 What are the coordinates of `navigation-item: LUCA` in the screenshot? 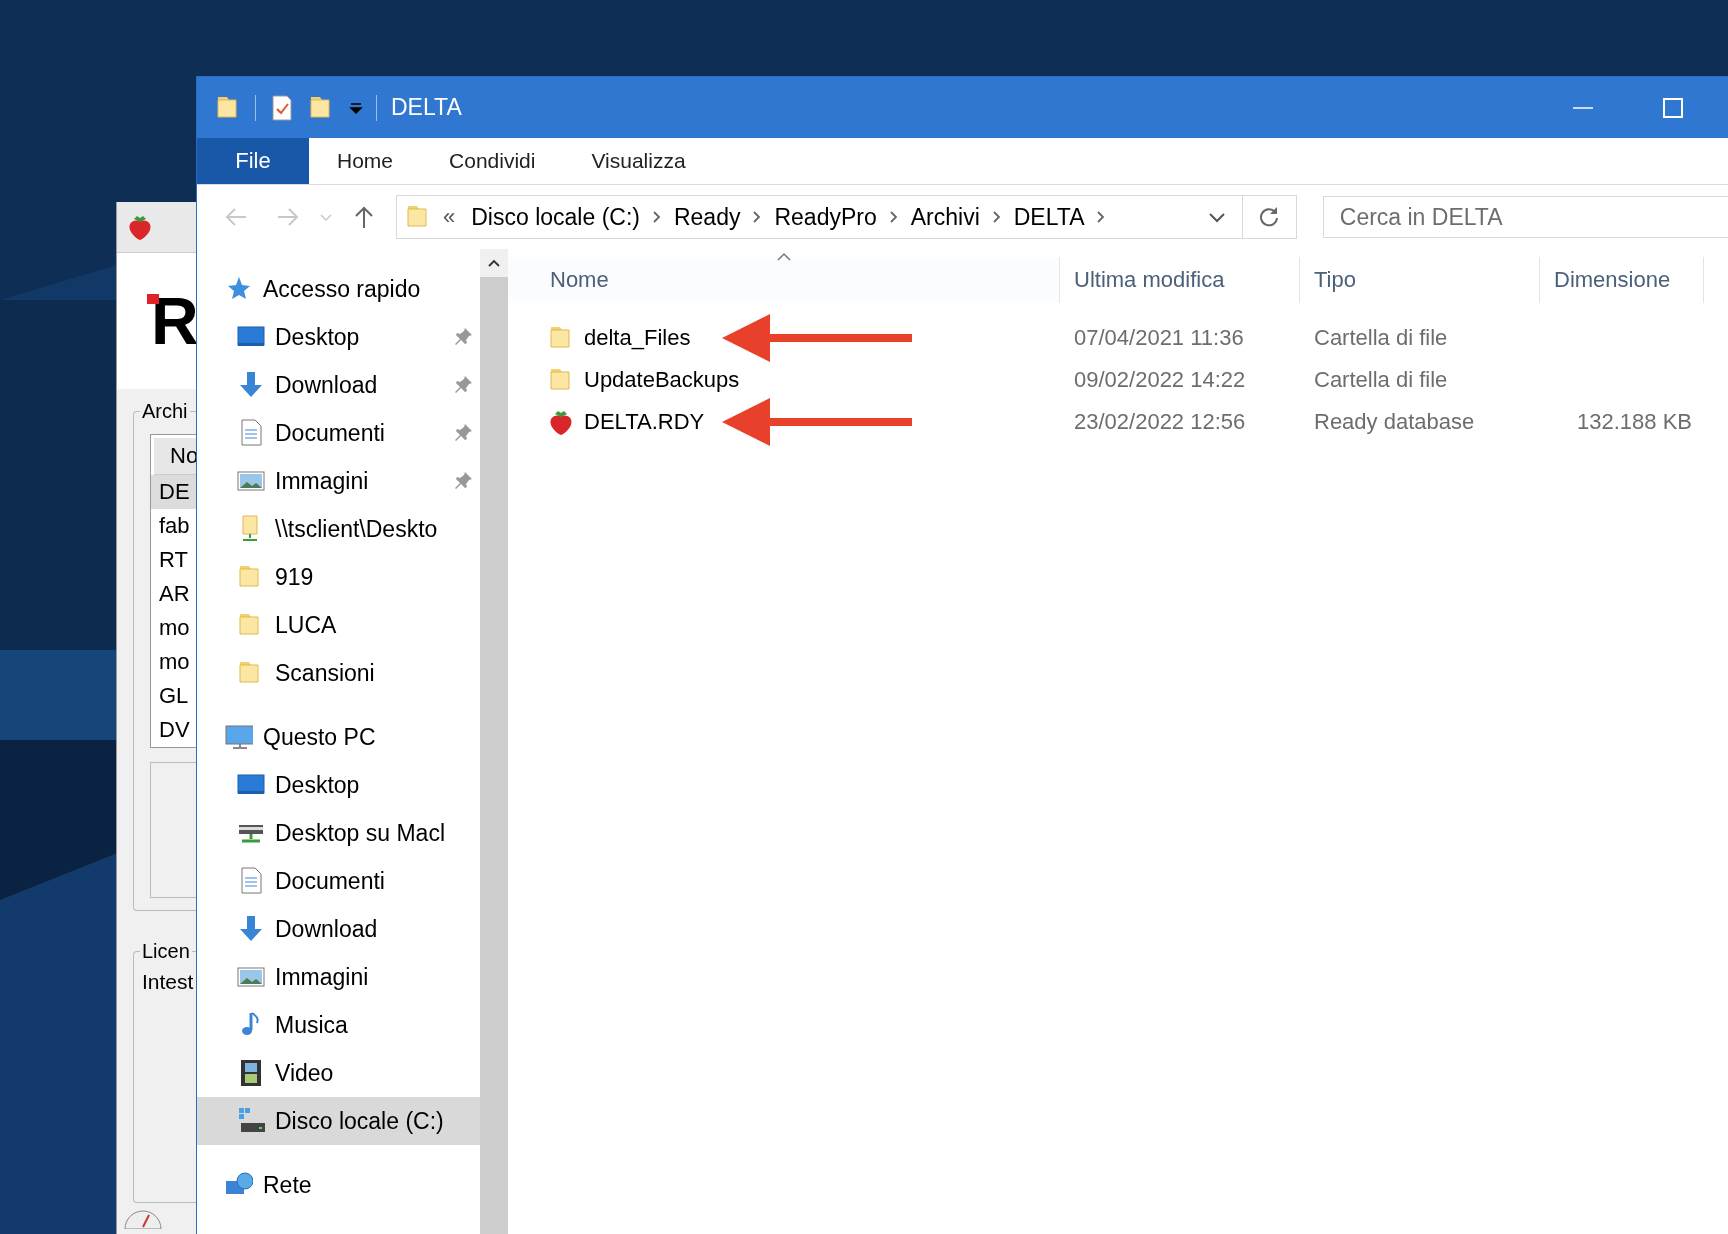 It's located at (338, 625).